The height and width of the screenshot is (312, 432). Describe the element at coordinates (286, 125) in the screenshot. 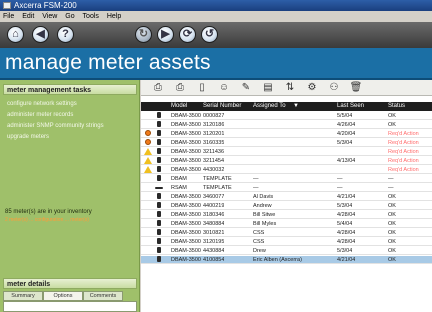

I see `table-row: DBAM-3500 3120186 4/26/04 OK` at that location.